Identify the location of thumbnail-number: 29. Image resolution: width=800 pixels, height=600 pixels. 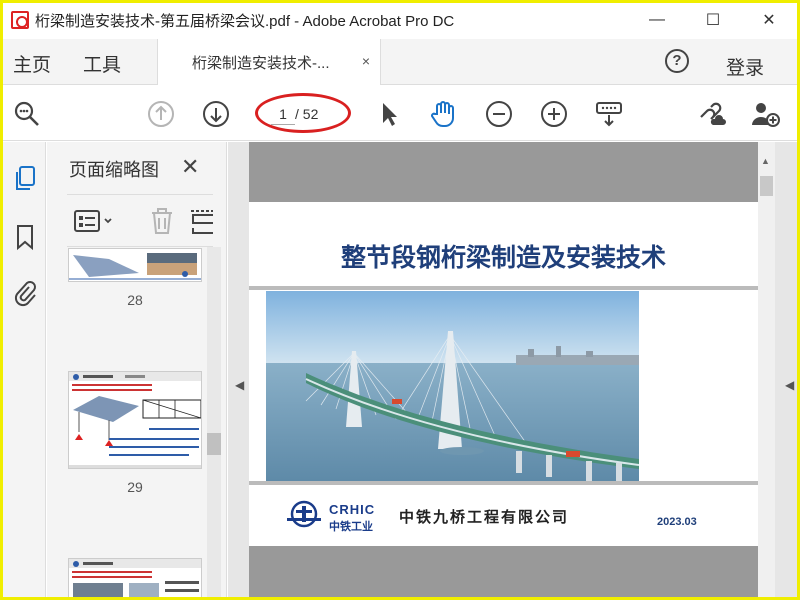
(135, 487).